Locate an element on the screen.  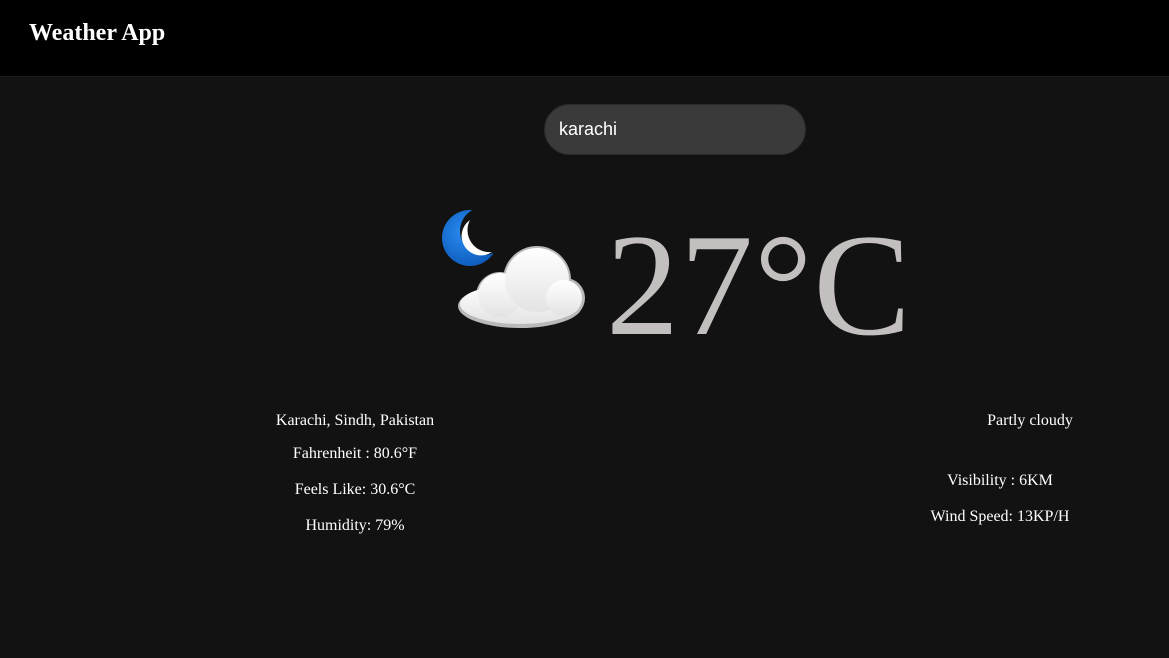
humidity-label: Humidity: 79% is located at coordinates (355, 525).